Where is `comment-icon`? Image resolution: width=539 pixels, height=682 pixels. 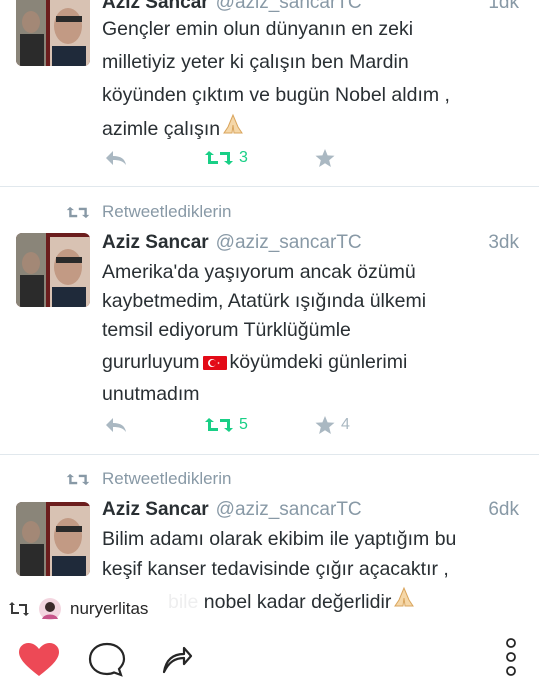
comment-icon is located at coordinates (107, 660).